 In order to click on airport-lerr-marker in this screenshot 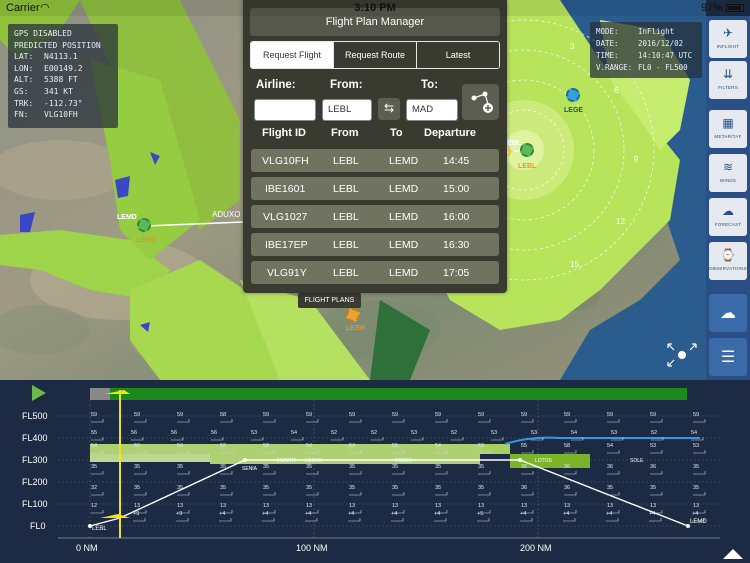, I will do `click(353, 315)`.